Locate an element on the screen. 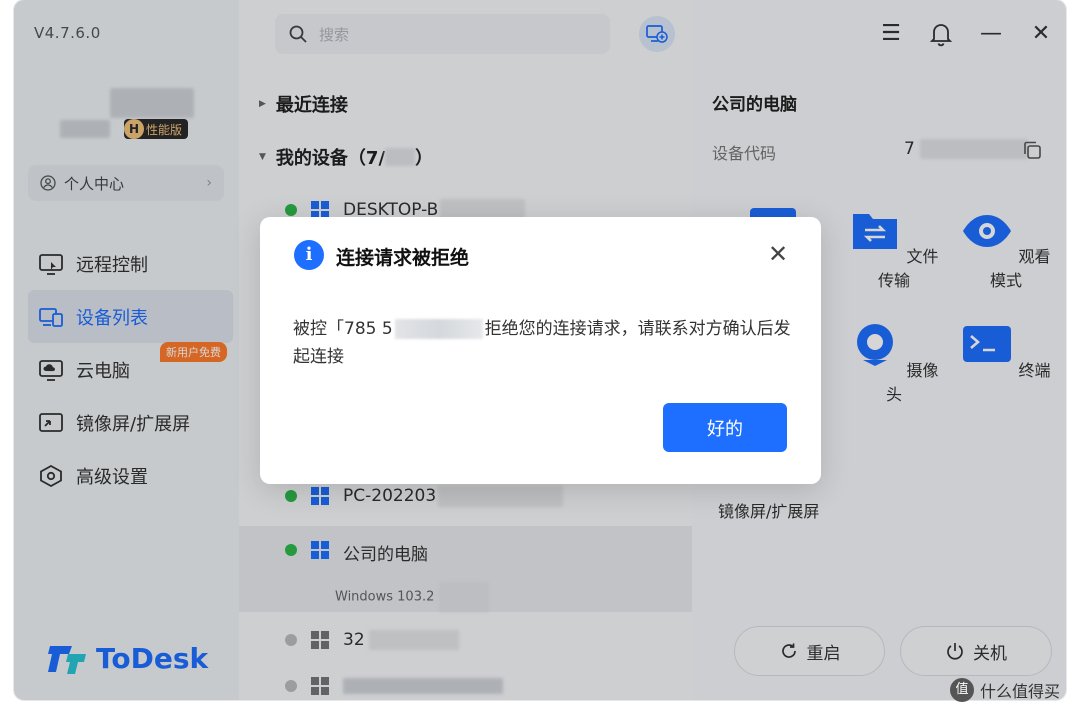  watermark-text: 什么值得买 is located at coordinates (1020, 691).